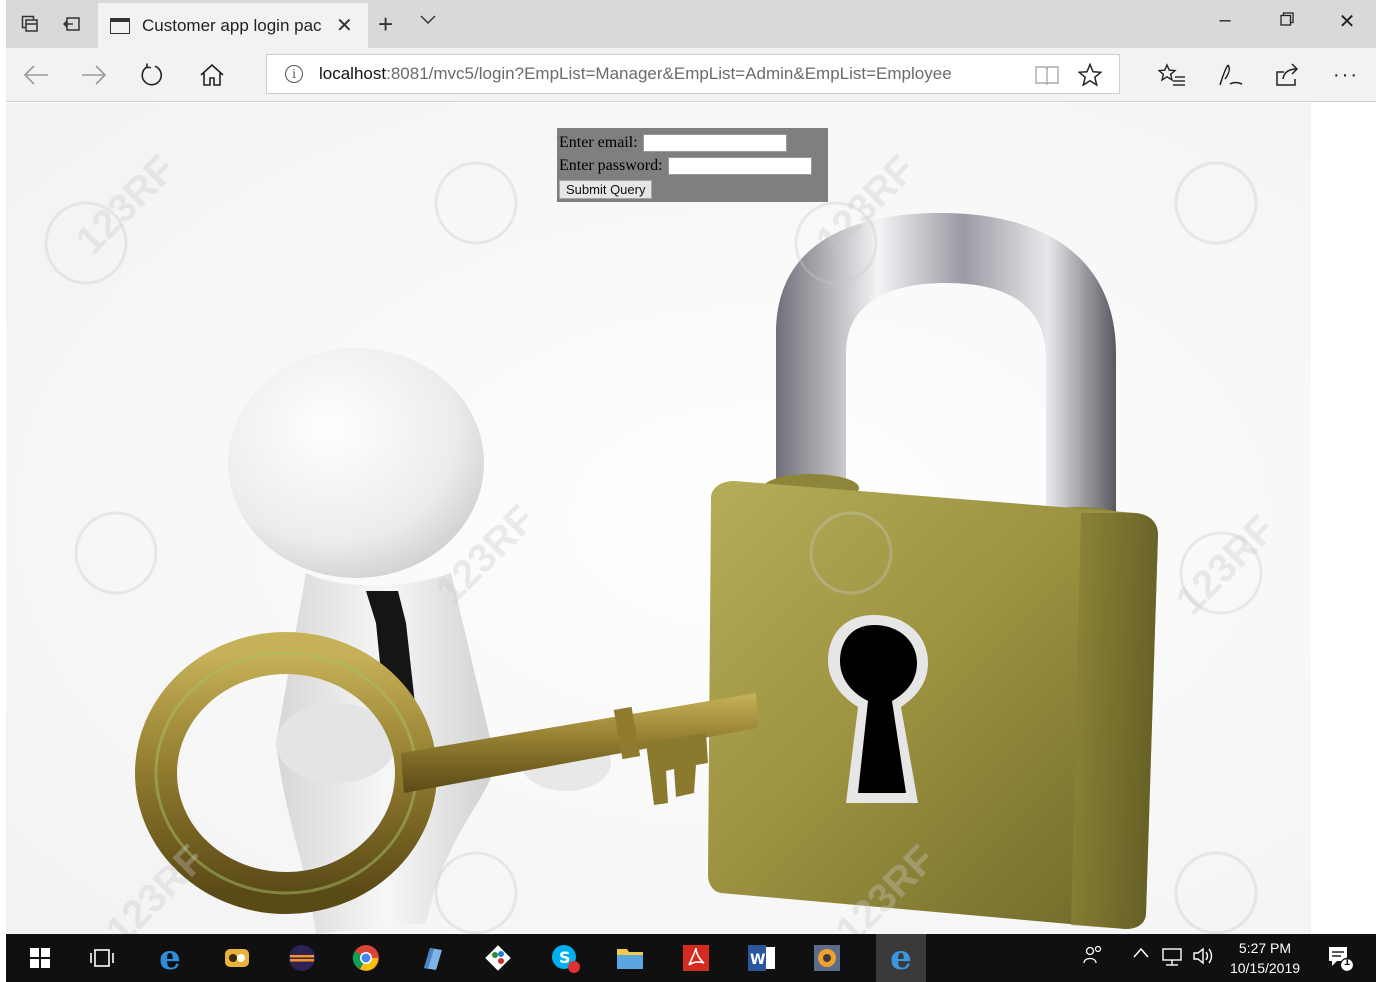  I want to click on reading-view-icon, so click(1047, 75).